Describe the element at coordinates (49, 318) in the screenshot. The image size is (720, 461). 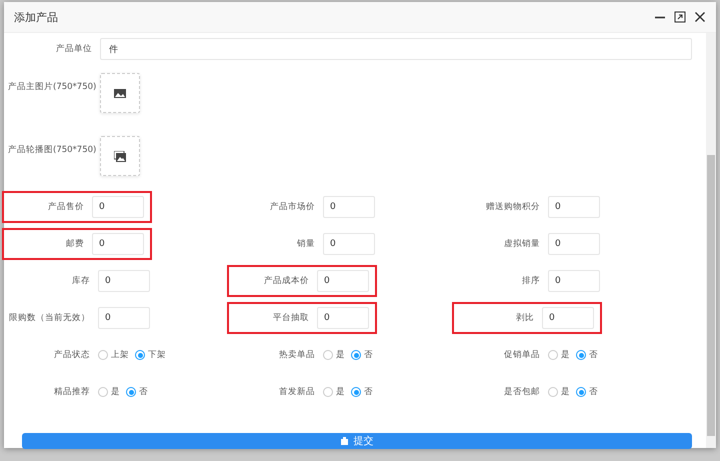
I see `field-label: 限购数（当前无效）` at that location.